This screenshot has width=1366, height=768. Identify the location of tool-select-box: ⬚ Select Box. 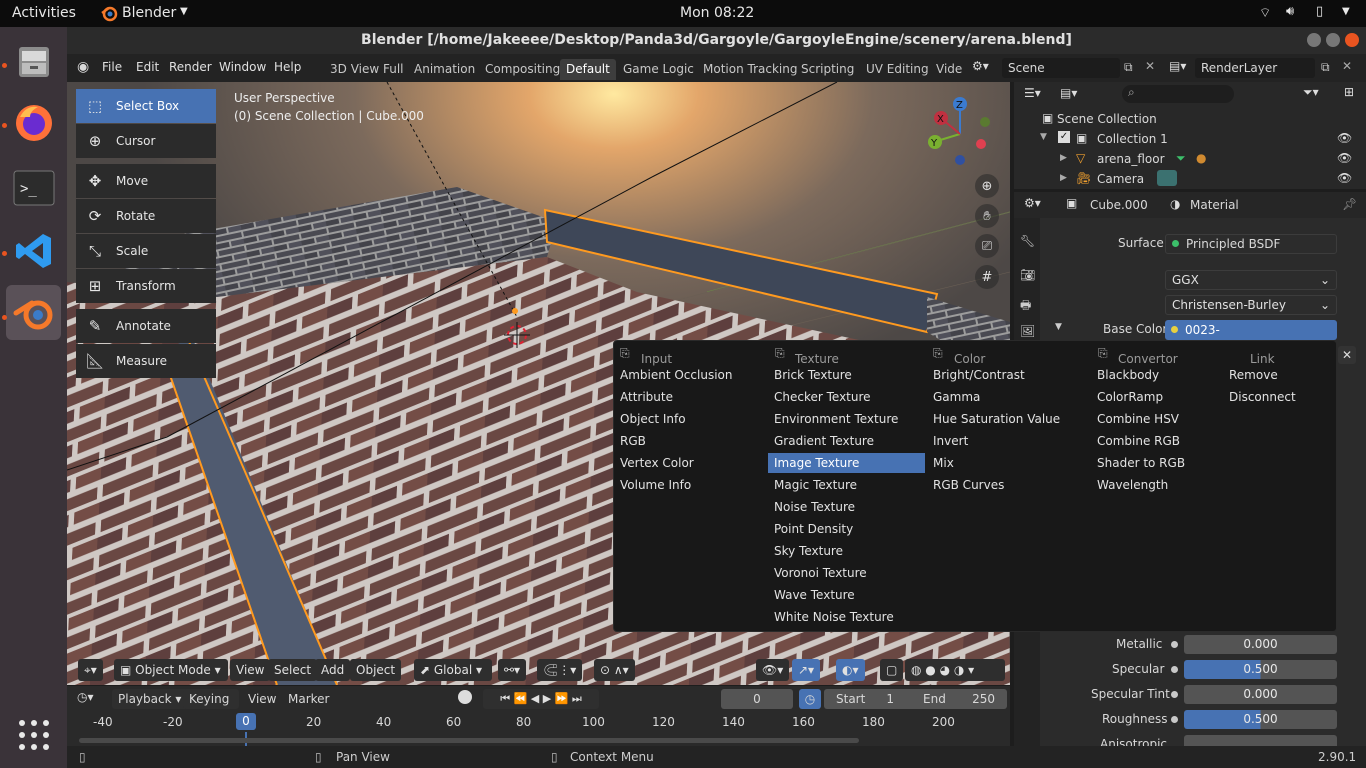
(146, 106).